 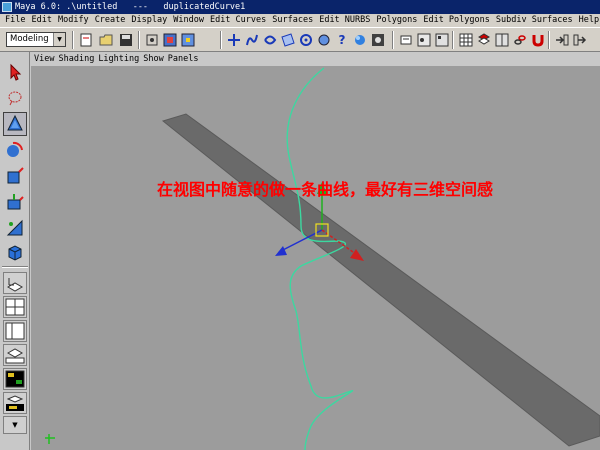 What do you see at coordinates (325, 189) in the screenshot?
I see `tutorial-annotation: 在视图中随意的做一条曲线，最好有三维空间感` at bounding box center [325, 189].